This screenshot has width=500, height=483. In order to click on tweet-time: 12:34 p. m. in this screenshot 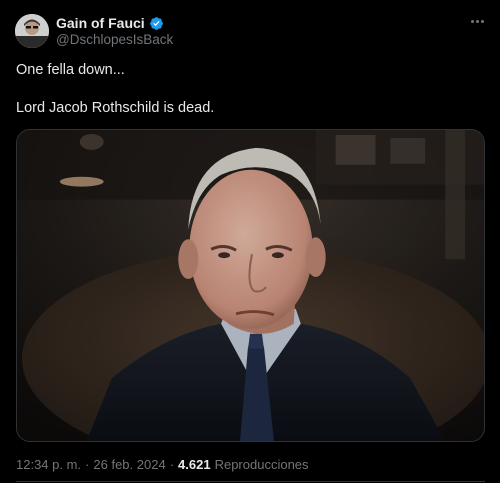, I will do `click(48, 464)`.